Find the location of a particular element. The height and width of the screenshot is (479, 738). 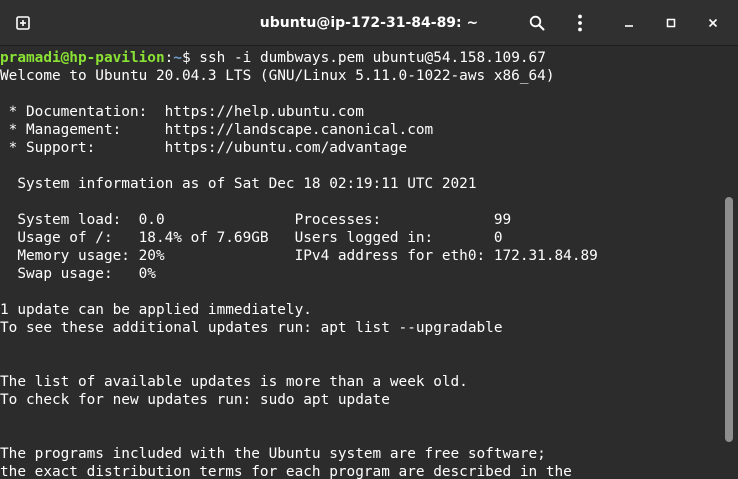

output-line: * Documentation: https://help.ubuntu.com is located at coordinates (182, 112).